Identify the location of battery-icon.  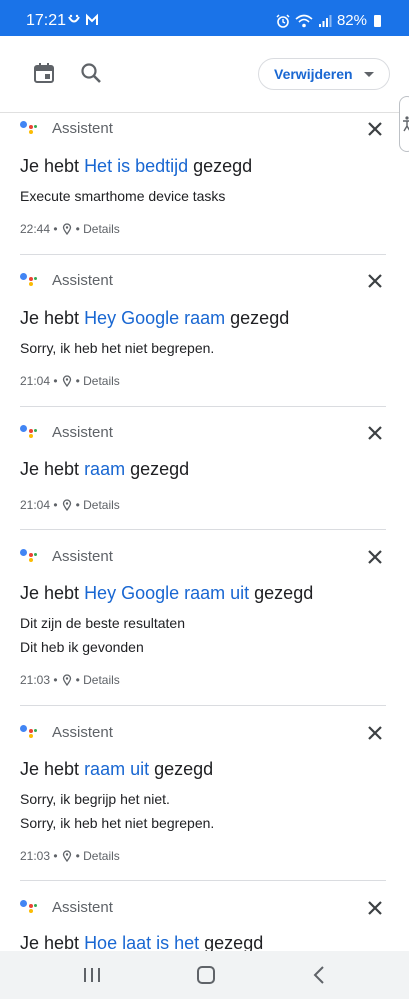
(377, 20).